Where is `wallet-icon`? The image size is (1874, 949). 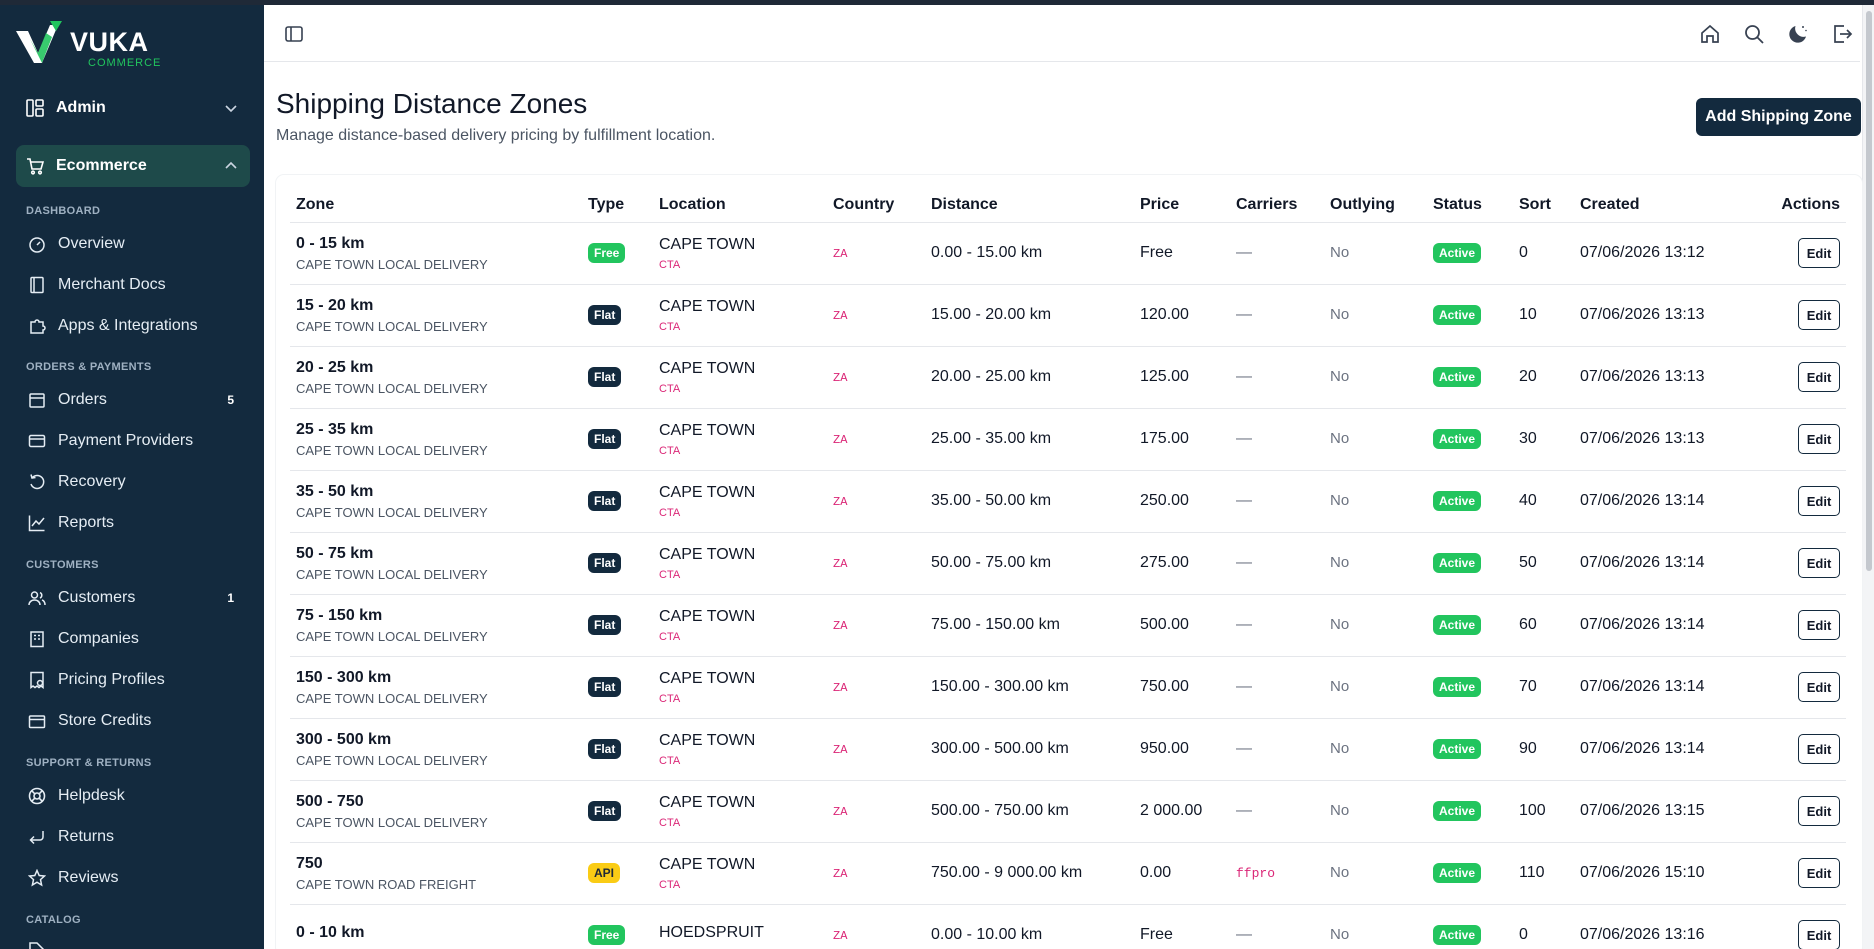 wallet-icon is located at coordinates (37, 722).